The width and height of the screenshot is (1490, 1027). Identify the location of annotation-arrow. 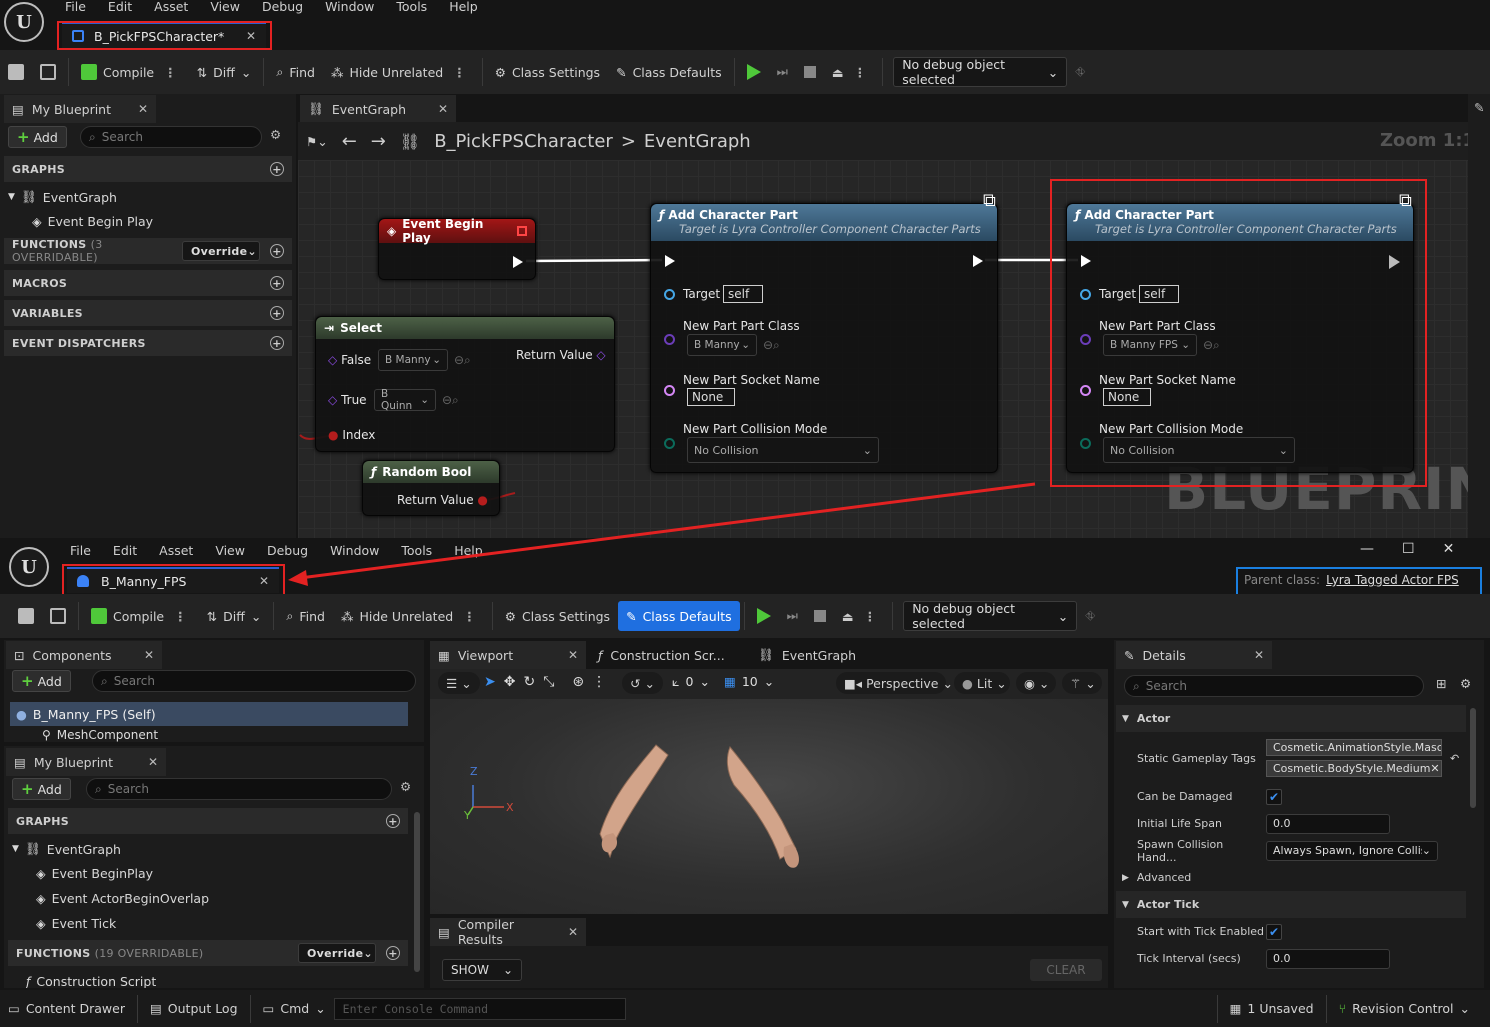
(662, 534).